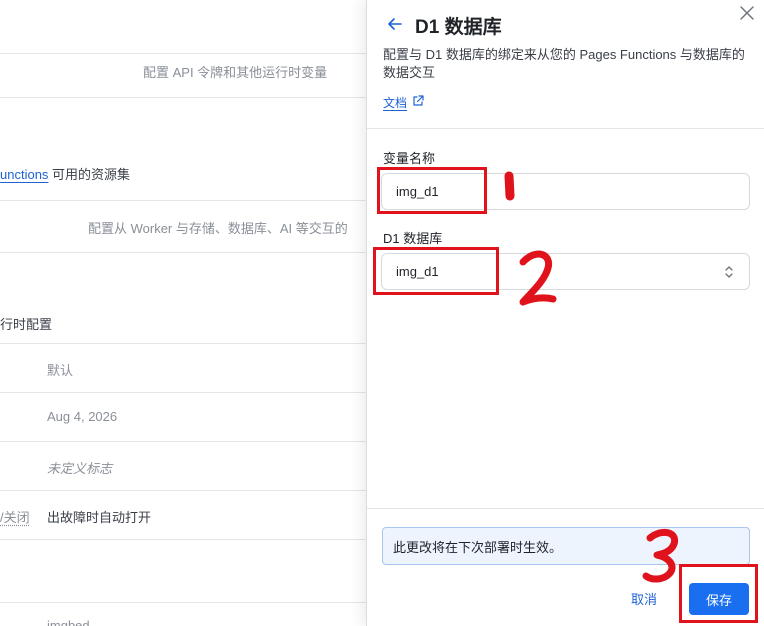 The height and width of the screenshot is (626, 764). I want to click on annotation-box-database, so click(436, 271).